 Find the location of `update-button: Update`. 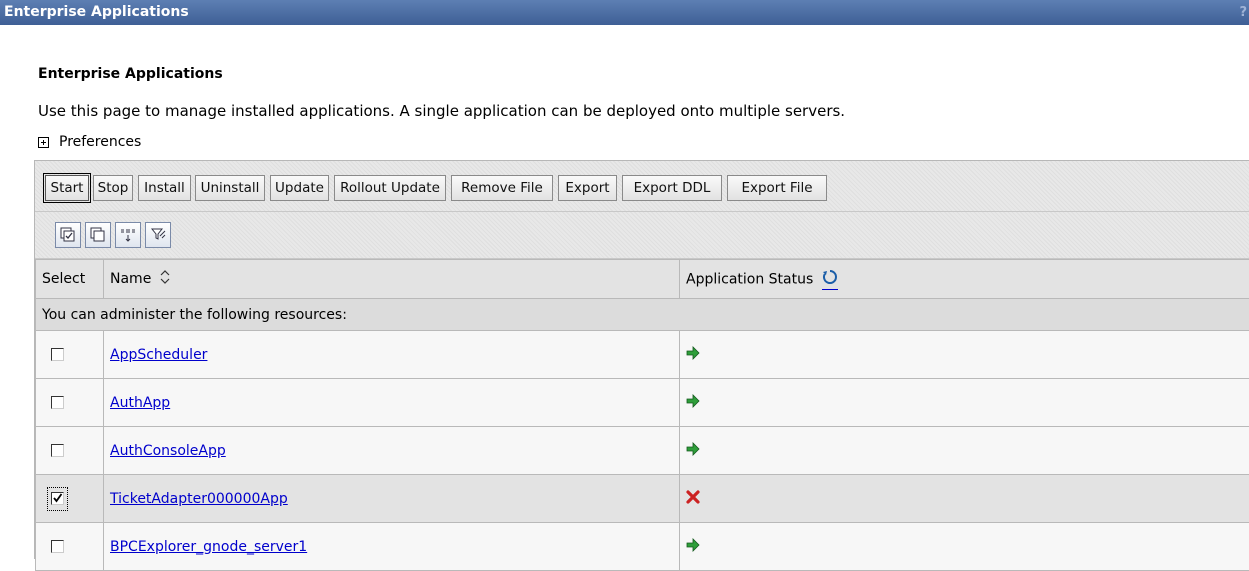

update-button: Update is located at coordinates (299, 188).